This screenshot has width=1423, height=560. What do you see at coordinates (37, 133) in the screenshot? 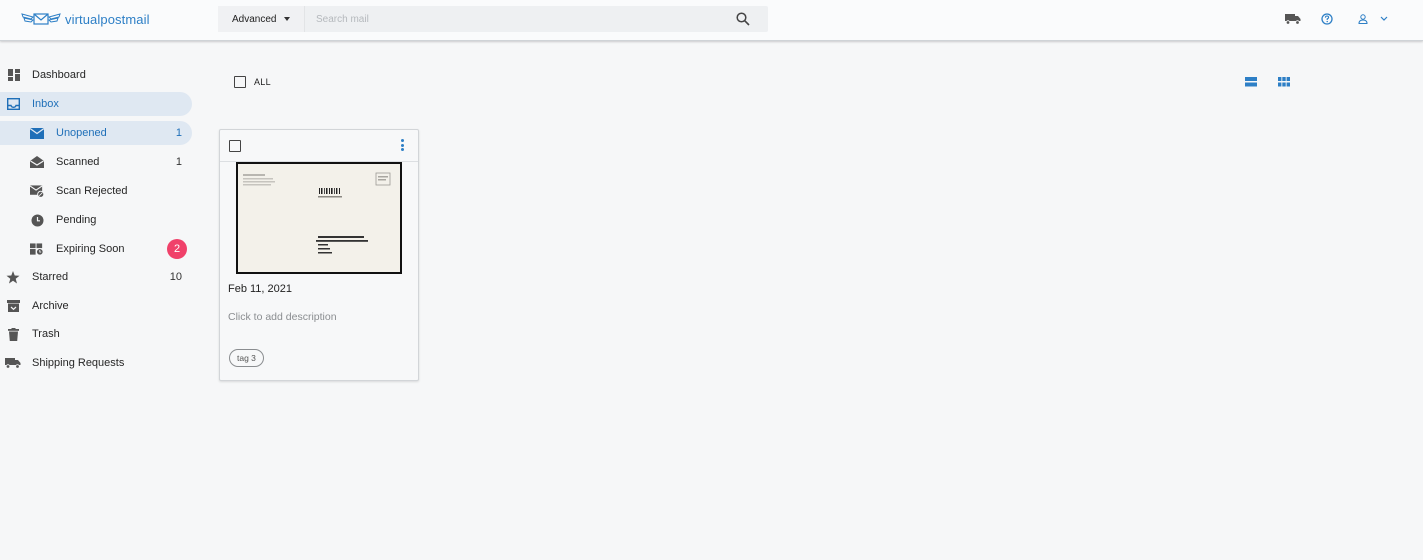
I see `envelope-closed-icon` at bounding box center [37, 133].